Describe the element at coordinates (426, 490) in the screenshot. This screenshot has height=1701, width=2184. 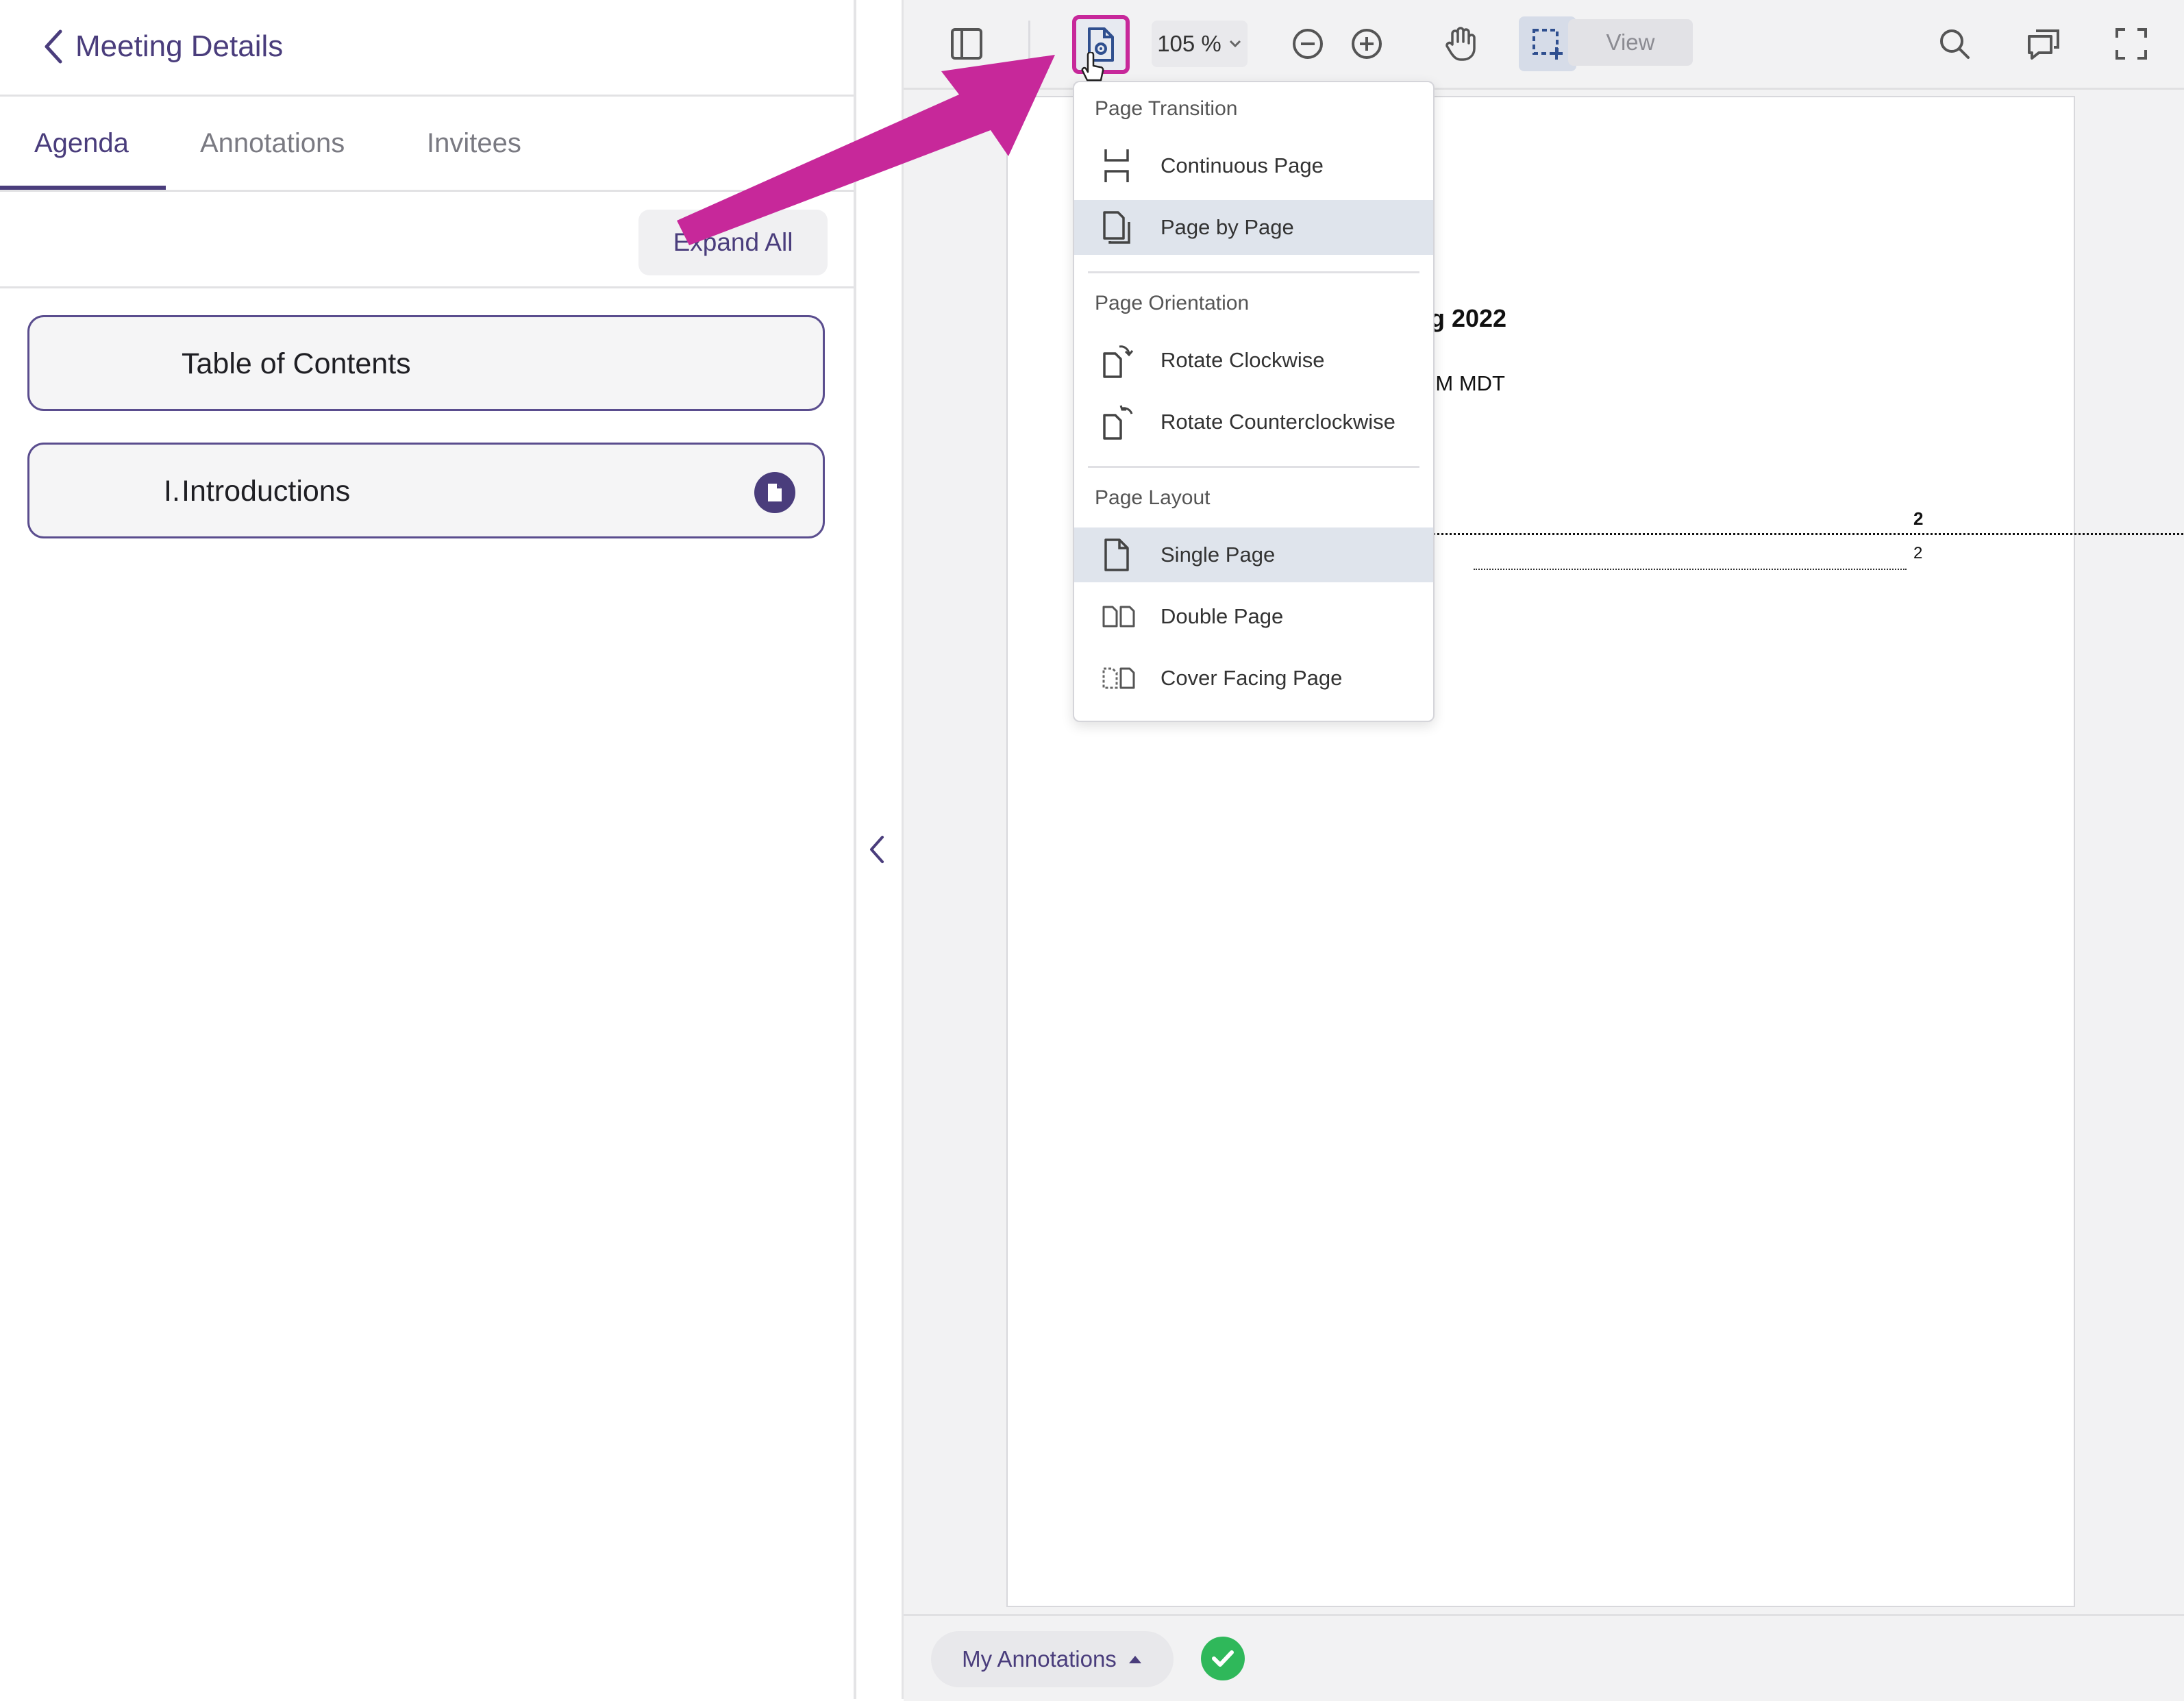
I see `agenda-item-introductions: I. Introductions` at that location.